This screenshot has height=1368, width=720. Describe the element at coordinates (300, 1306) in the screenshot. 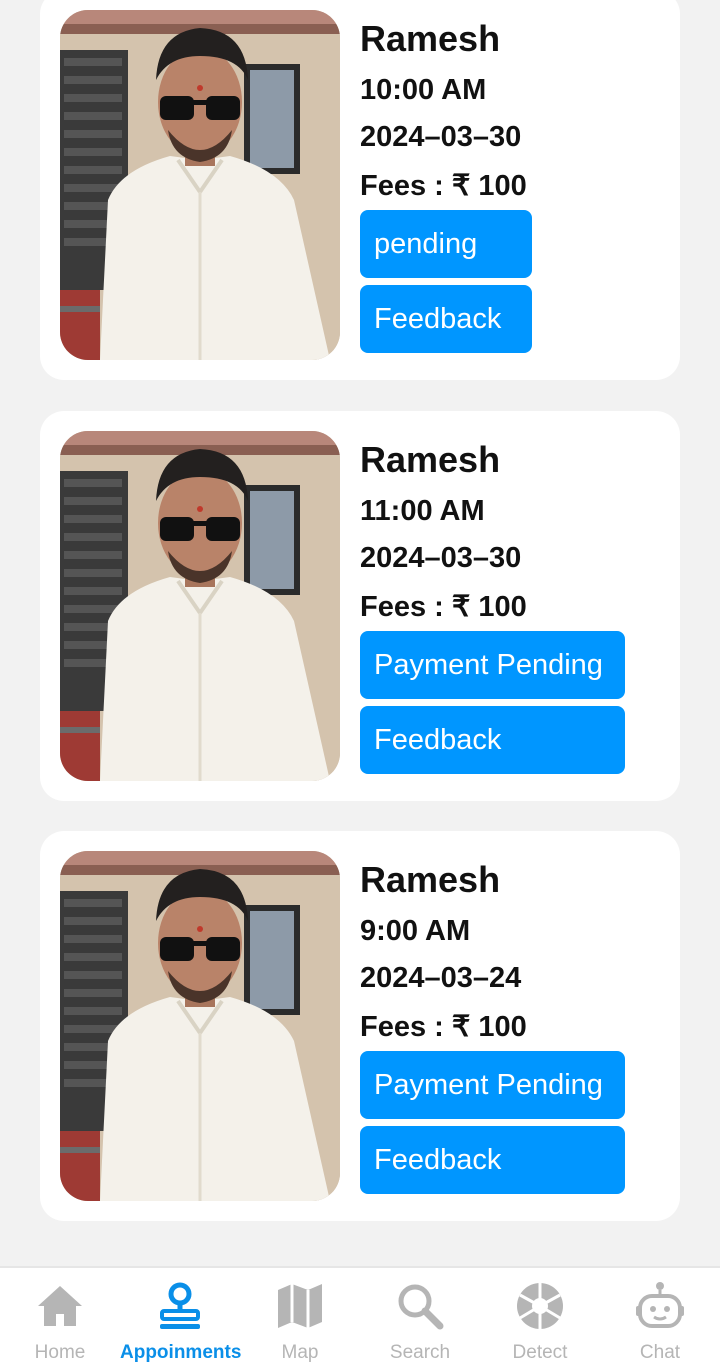

I see `map-icon` at that location.